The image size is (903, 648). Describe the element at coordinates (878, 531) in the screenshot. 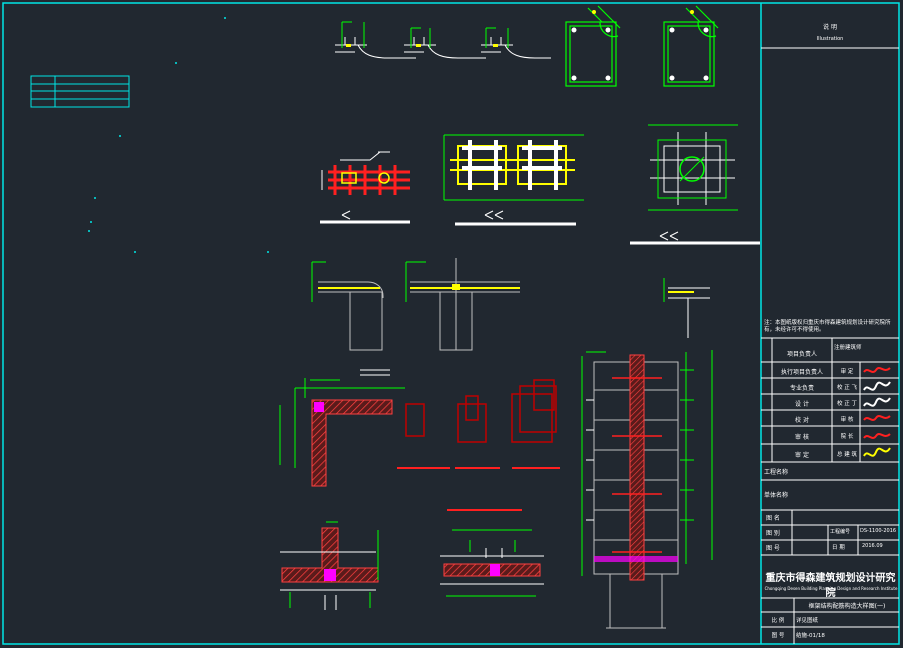

I see `drawing-number-value: DS-1100-2016` at that location.